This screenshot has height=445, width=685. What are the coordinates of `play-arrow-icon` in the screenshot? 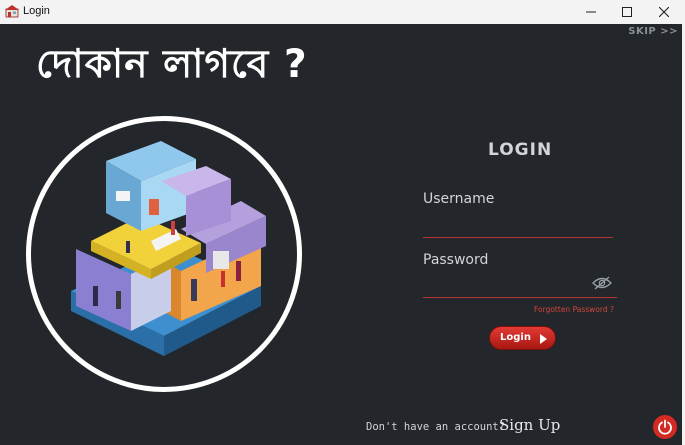 It's located at (543, 339).